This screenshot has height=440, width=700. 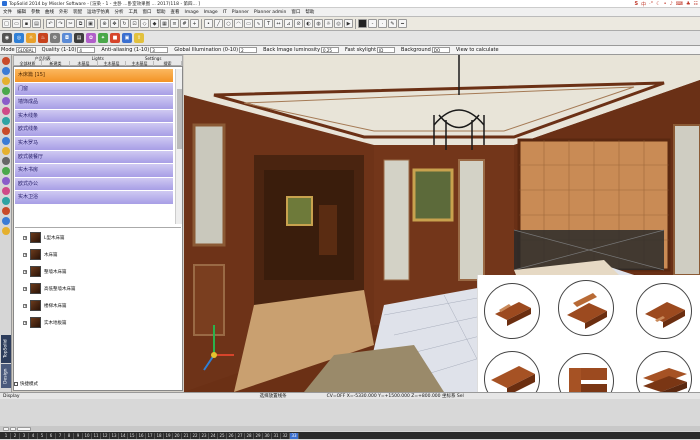 What do you see at coordinates (94, 184) in the screenshot?
I see `category-item: 欧式办公` at bounding box center [94, 184].